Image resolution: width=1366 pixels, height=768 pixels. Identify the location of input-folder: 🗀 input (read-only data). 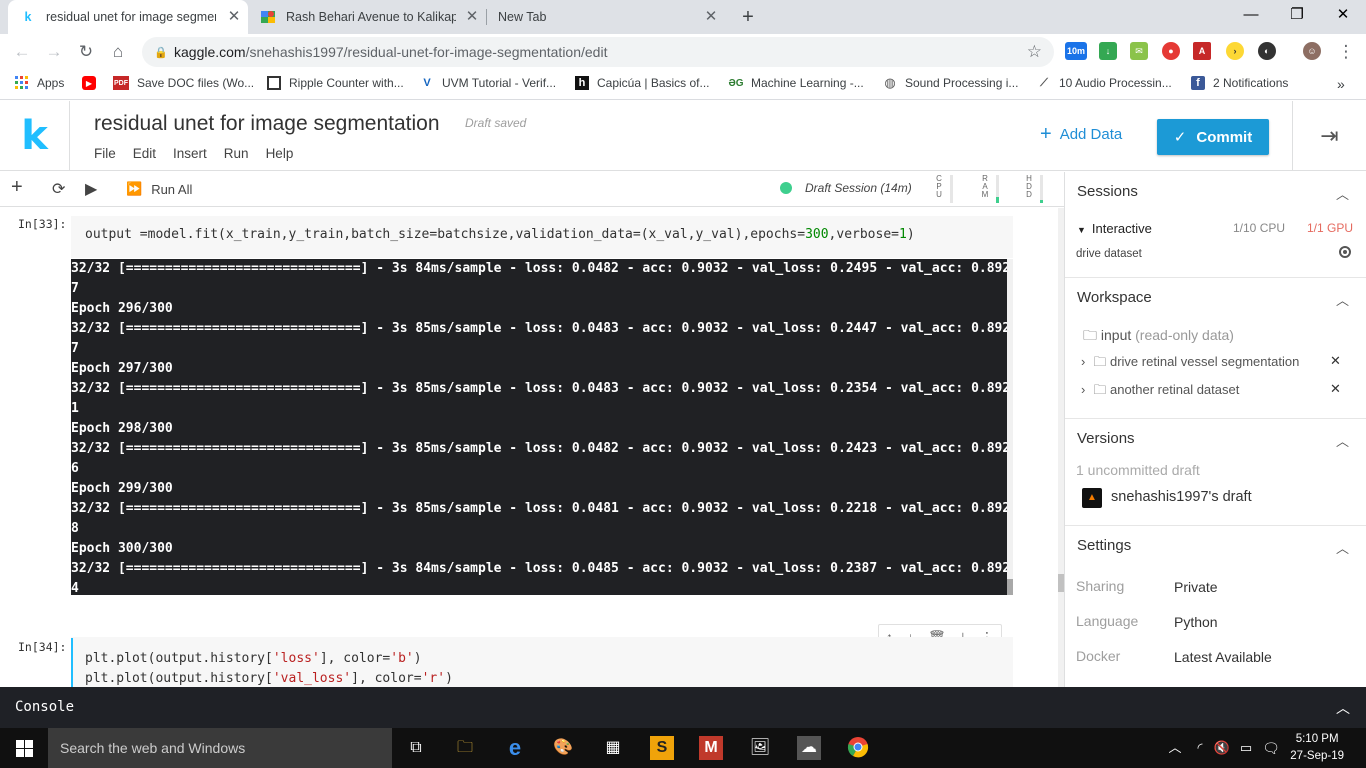
(1158, 337).